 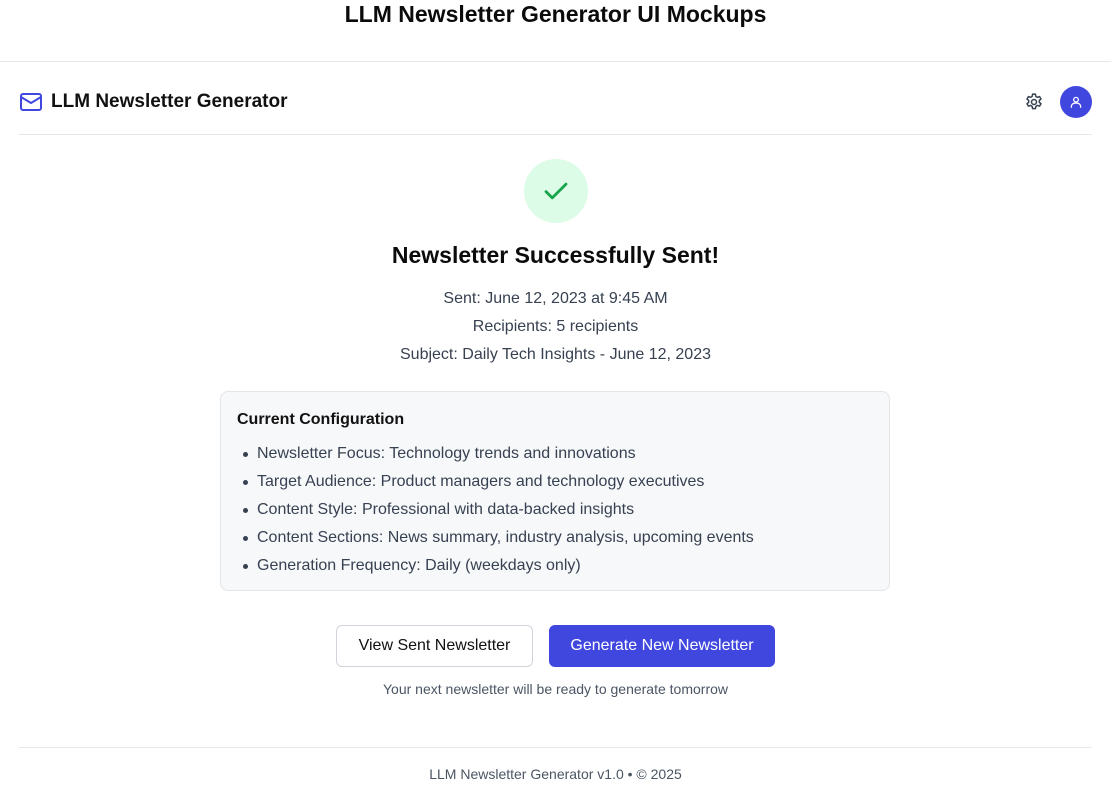 I want to click on success-title: Newsletter Successfully Sent!, so click(x=555, y=255).